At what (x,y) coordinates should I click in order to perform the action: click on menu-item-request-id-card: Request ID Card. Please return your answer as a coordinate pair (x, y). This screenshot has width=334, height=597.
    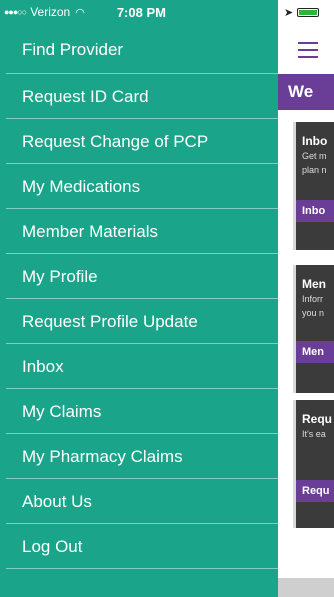
    Looking at the image, I should click on (142, 96).